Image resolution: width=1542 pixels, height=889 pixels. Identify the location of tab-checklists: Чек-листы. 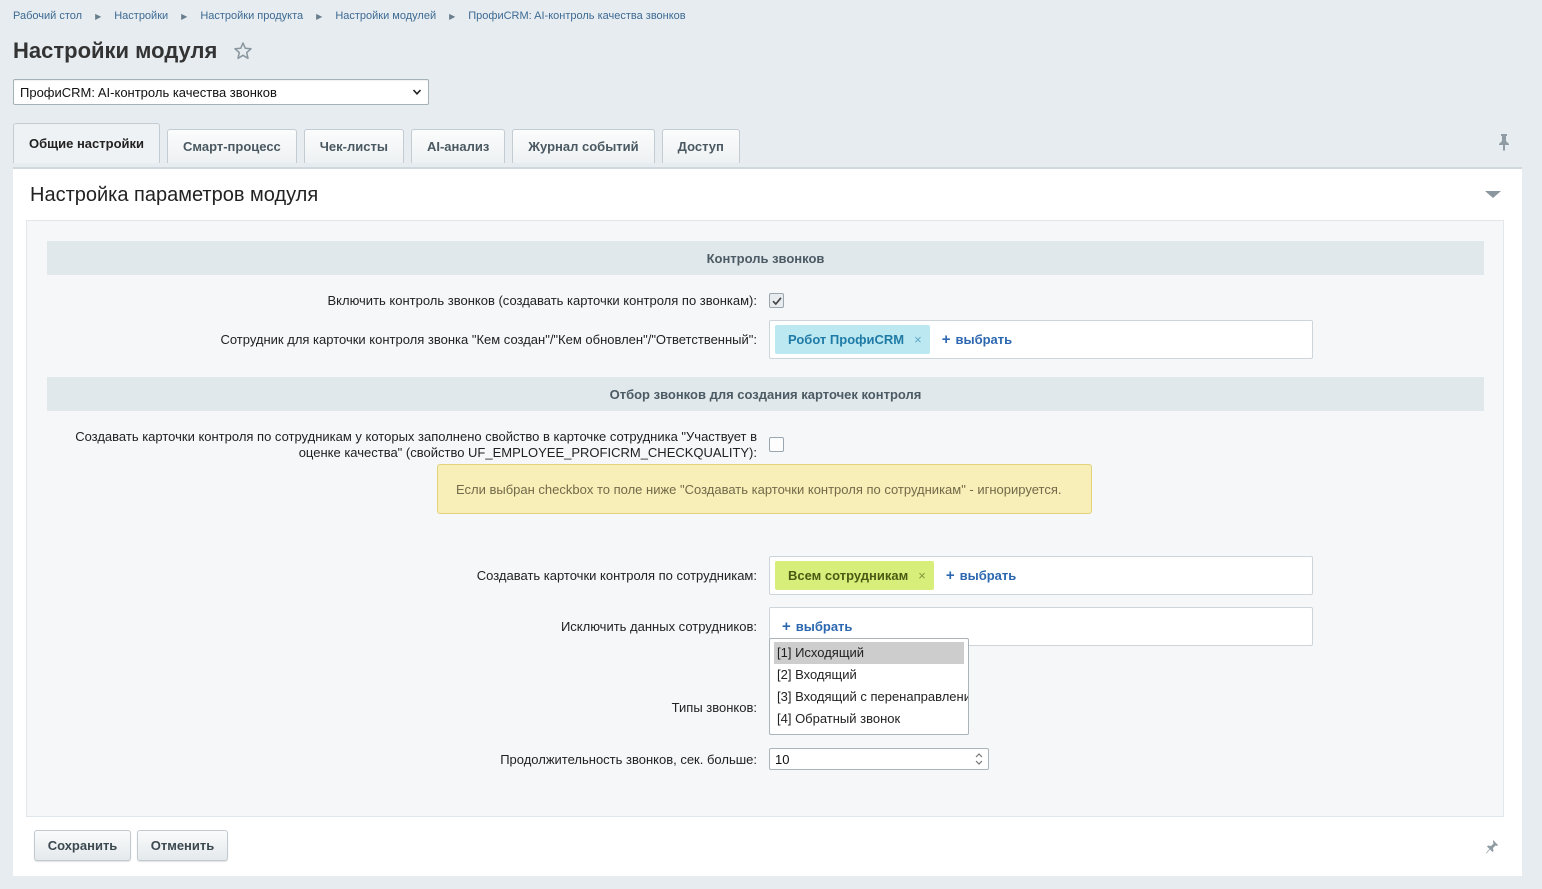
(353, 146).